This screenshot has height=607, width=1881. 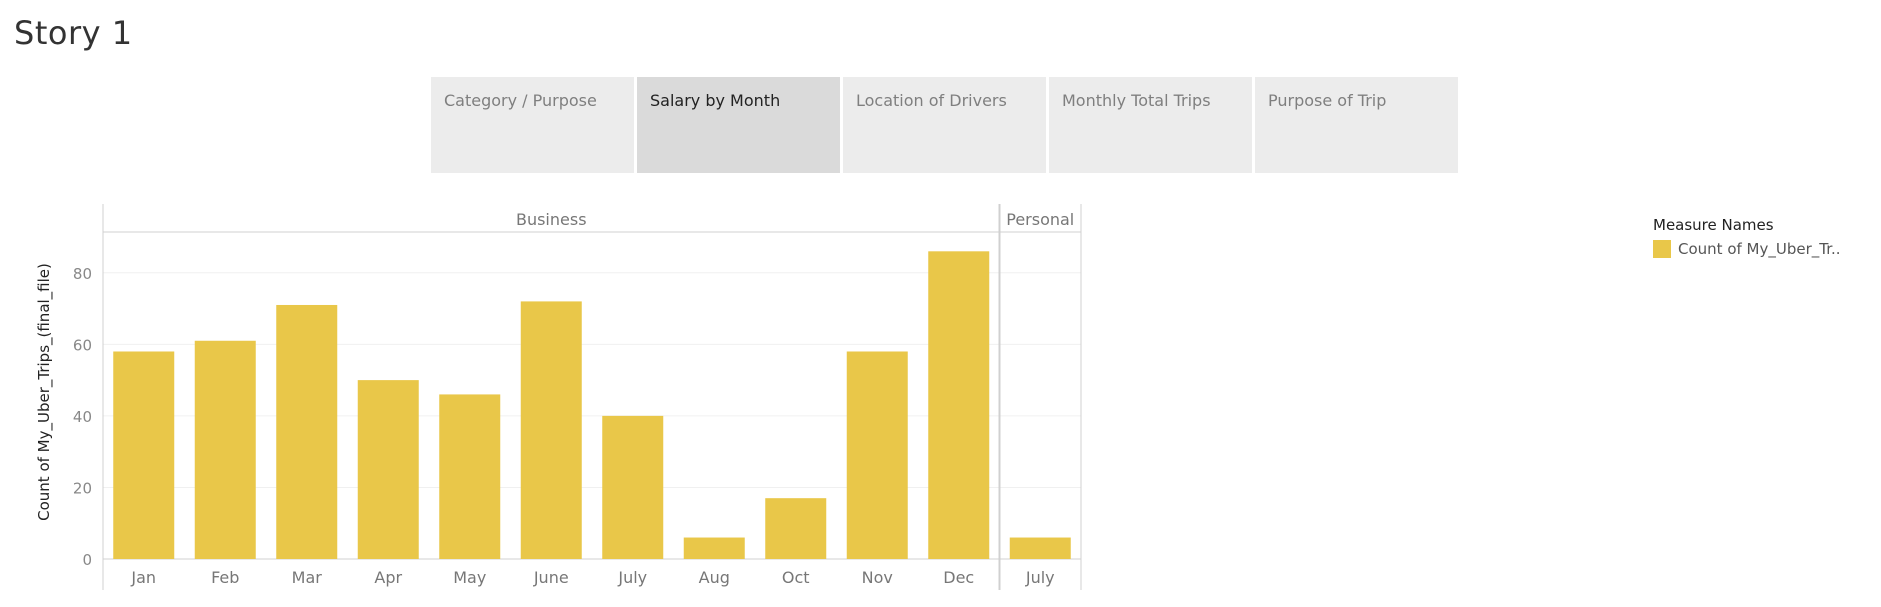 What do you see at coordinates (877, 577) in the screenshot?
I see `x-tick-label: Nov` at bounding box center [877, 577].